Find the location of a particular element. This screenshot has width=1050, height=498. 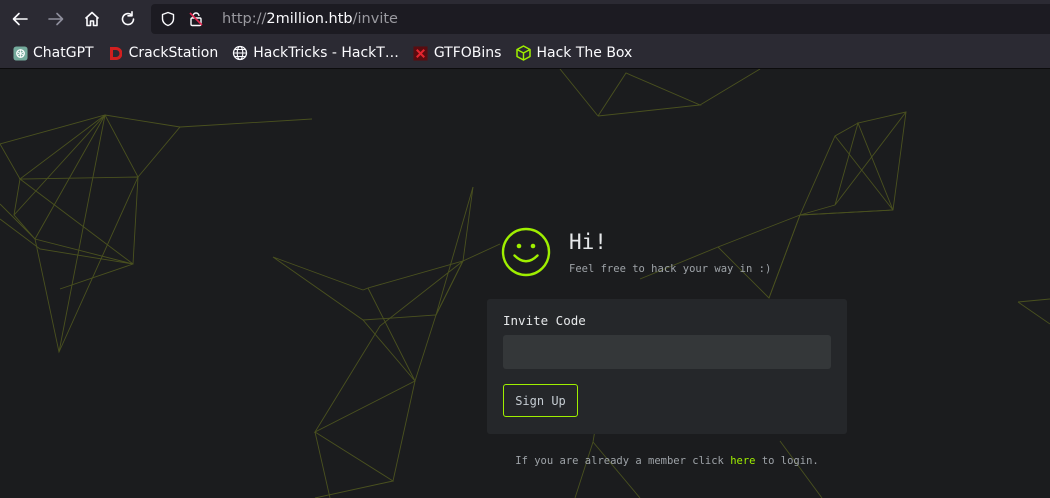

invite-form: Invite Code Sign Up is located at coordinates (667, 366).